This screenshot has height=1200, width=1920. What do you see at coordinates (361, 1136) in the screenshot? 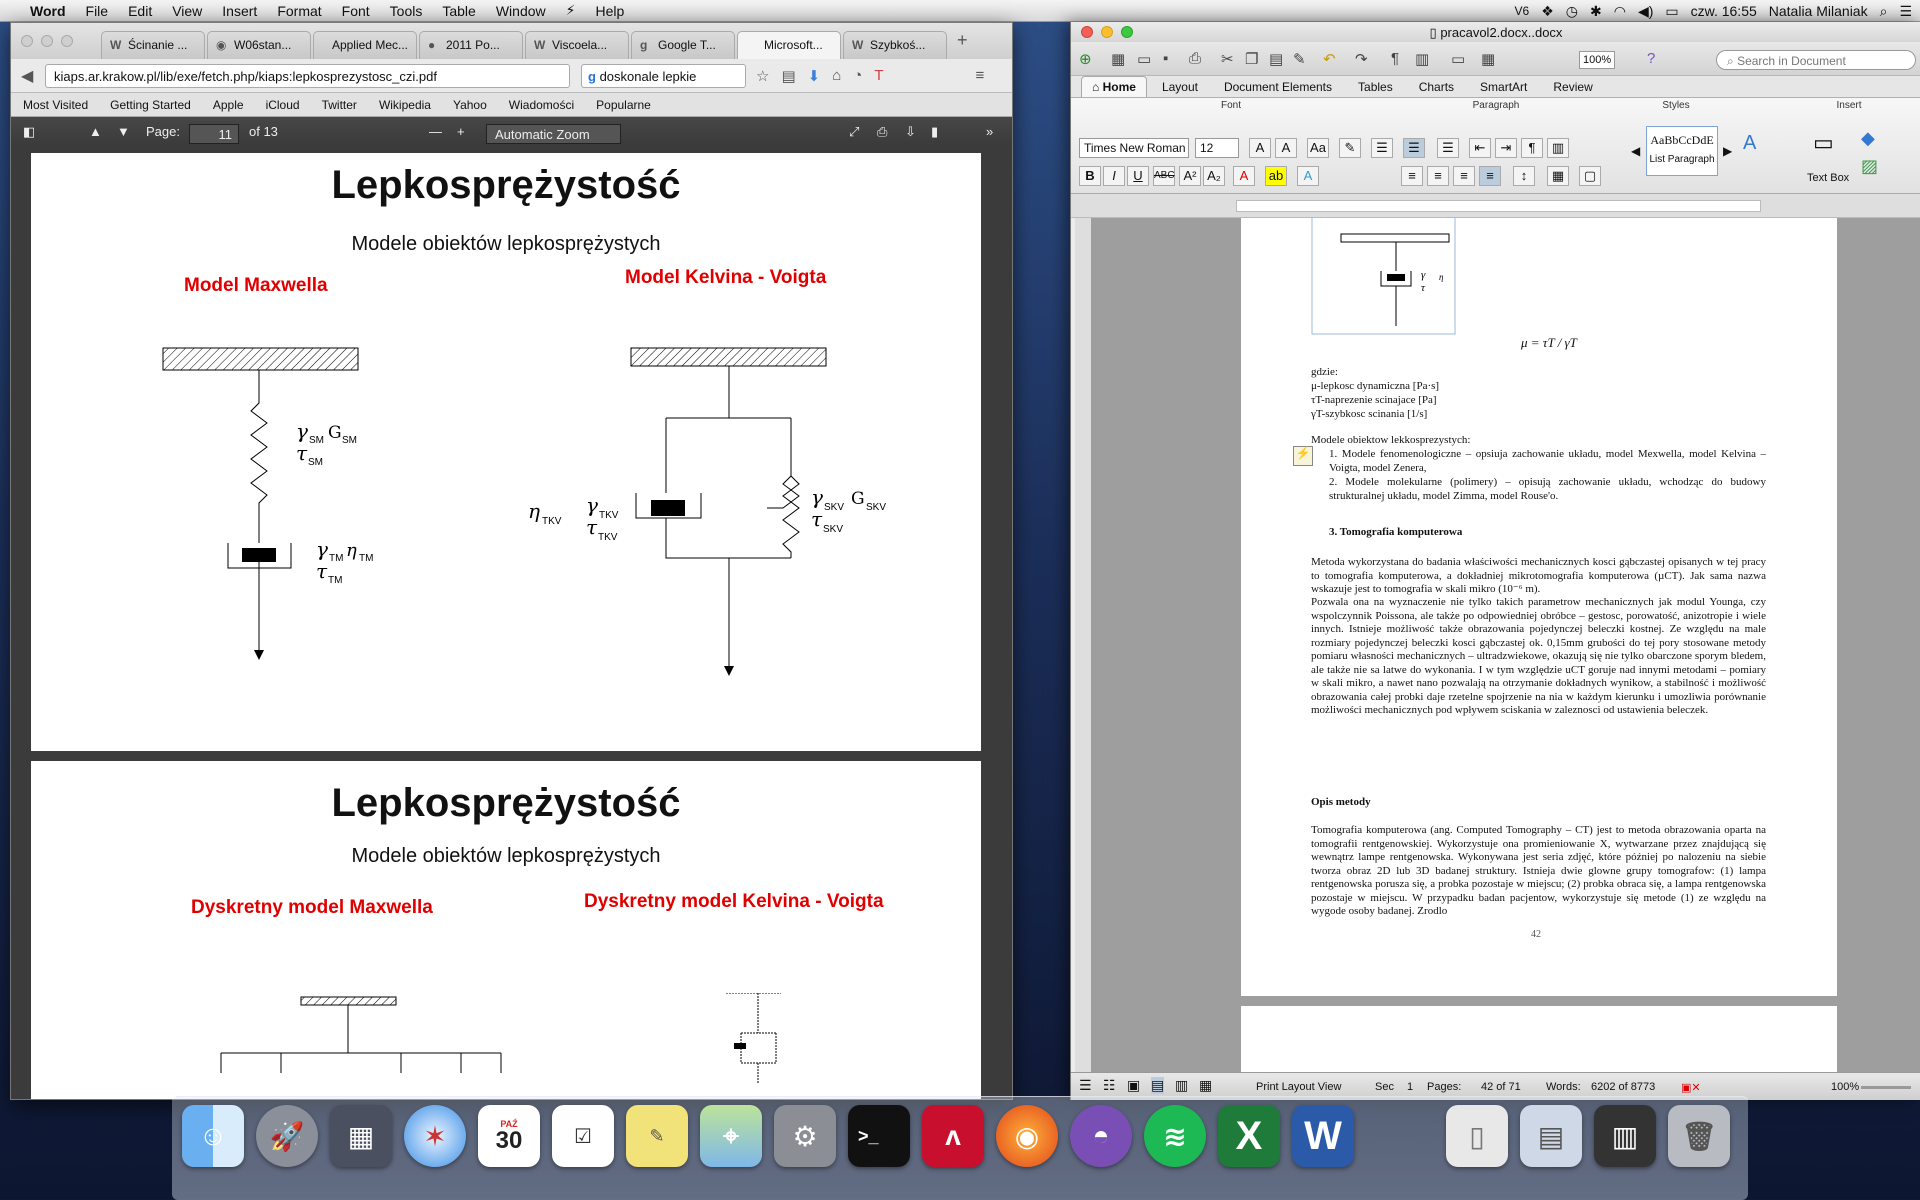
I see `photos-icon: ▦` at bounding box center [361, 1136].